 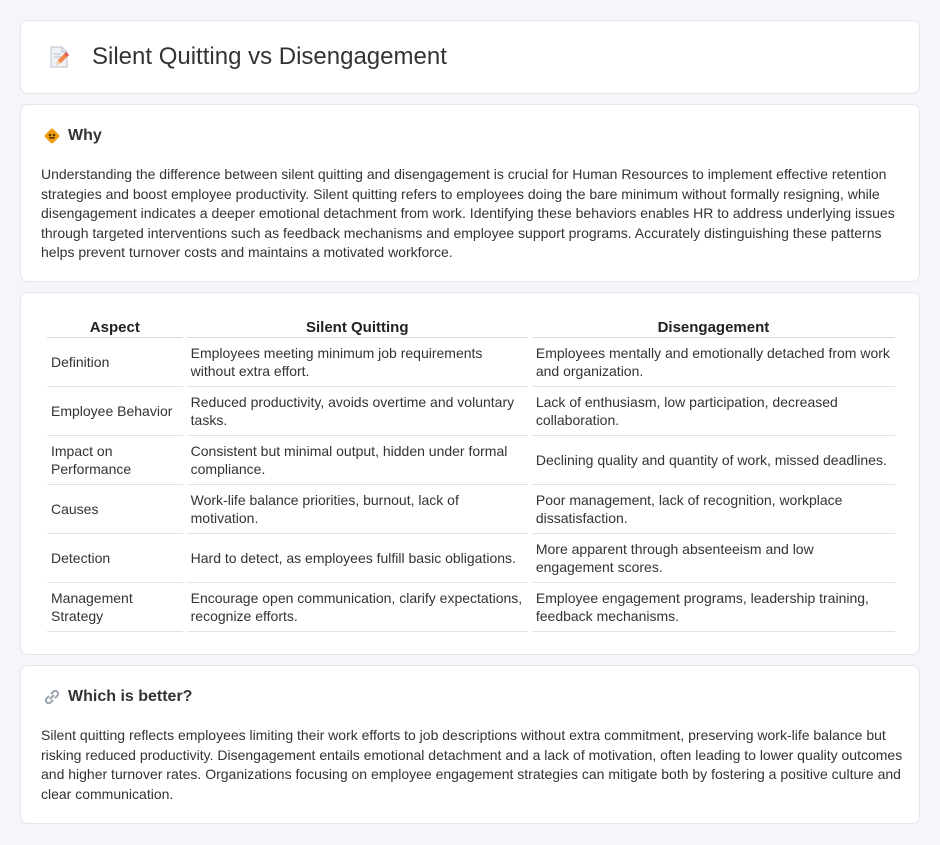 I want to click on header-aspect: Aspect, so click(x=115, y=326).